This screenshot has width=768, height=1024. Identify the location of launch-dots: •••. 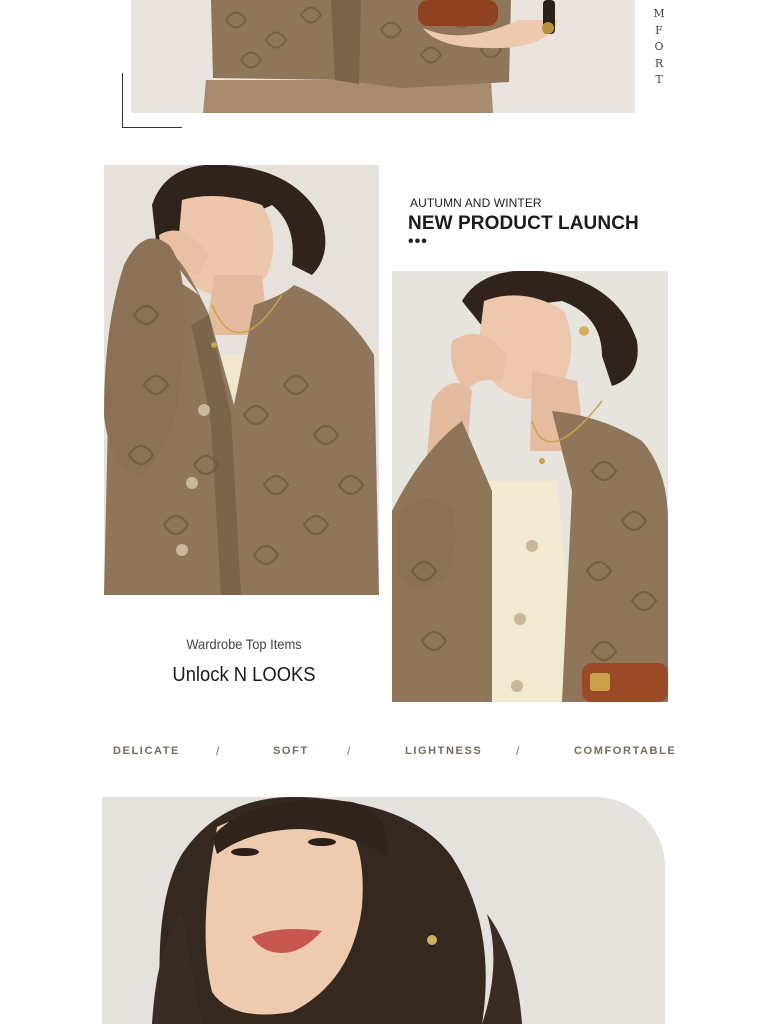
(418, 241).